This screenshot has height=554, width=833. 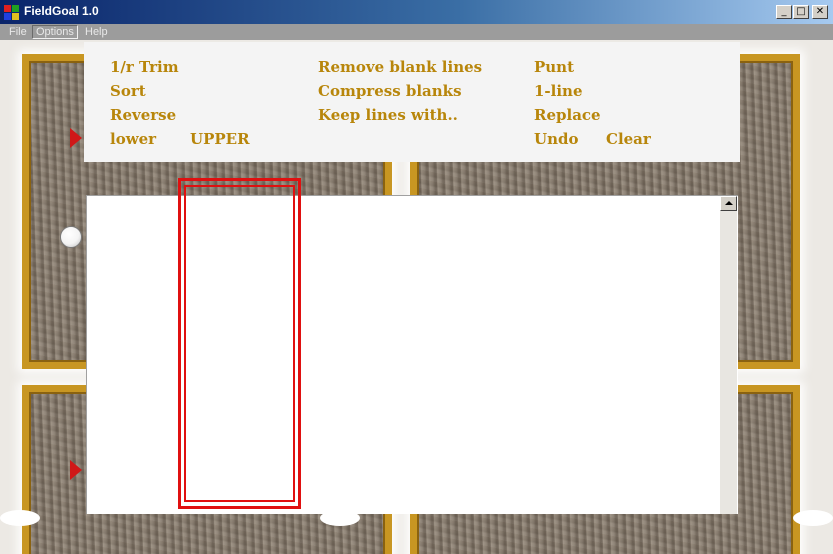 I want to click on menu-options: Options, so click(x=55, y=32).